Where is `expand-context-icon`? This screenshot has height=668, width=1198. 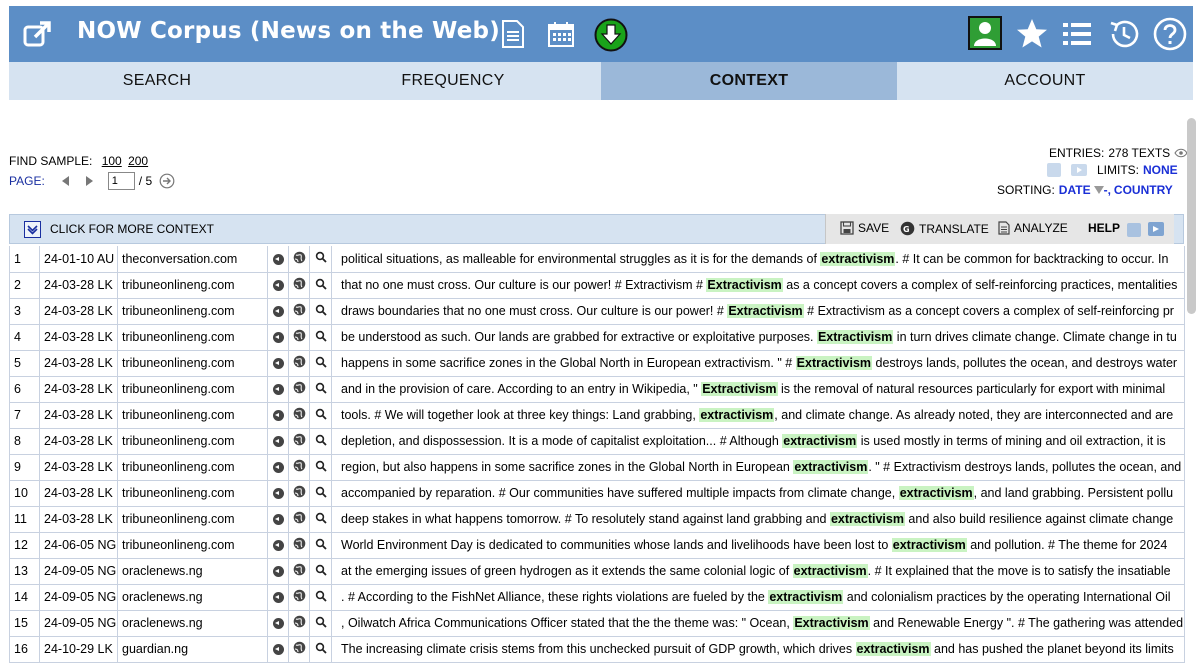 expand-context-icon is located at coordinates (32, 229).